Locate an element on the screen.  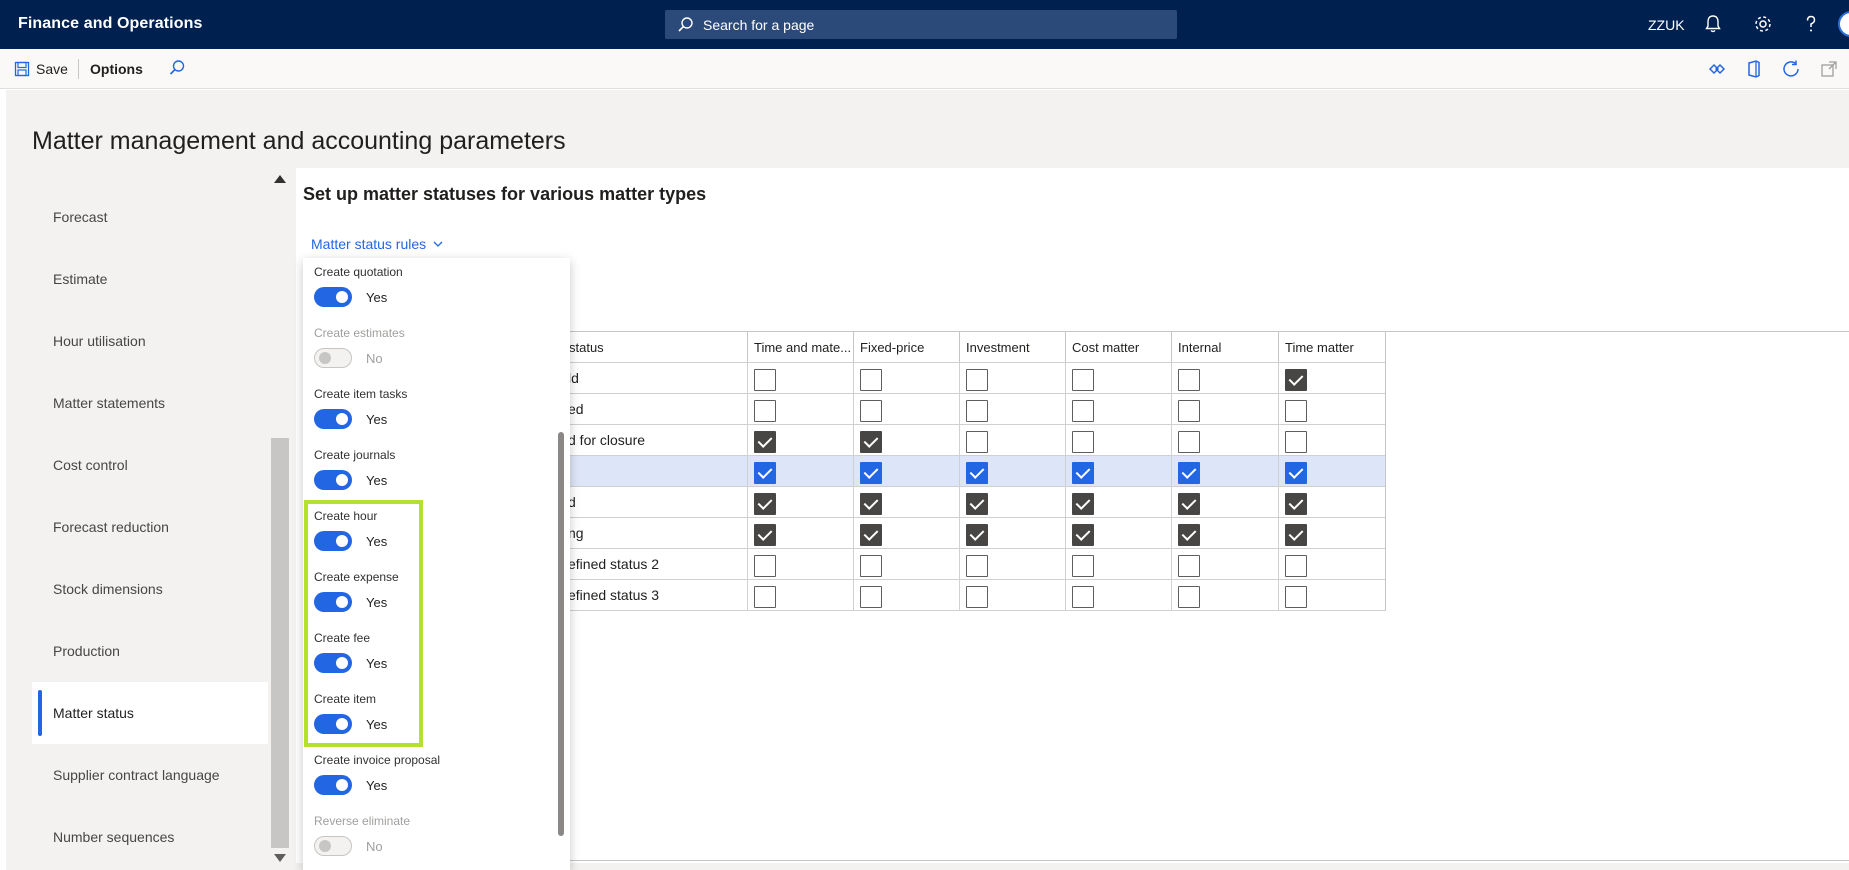
nav-item-stock-dimensions: Stock dimensions is located at coordinates (150, 589).